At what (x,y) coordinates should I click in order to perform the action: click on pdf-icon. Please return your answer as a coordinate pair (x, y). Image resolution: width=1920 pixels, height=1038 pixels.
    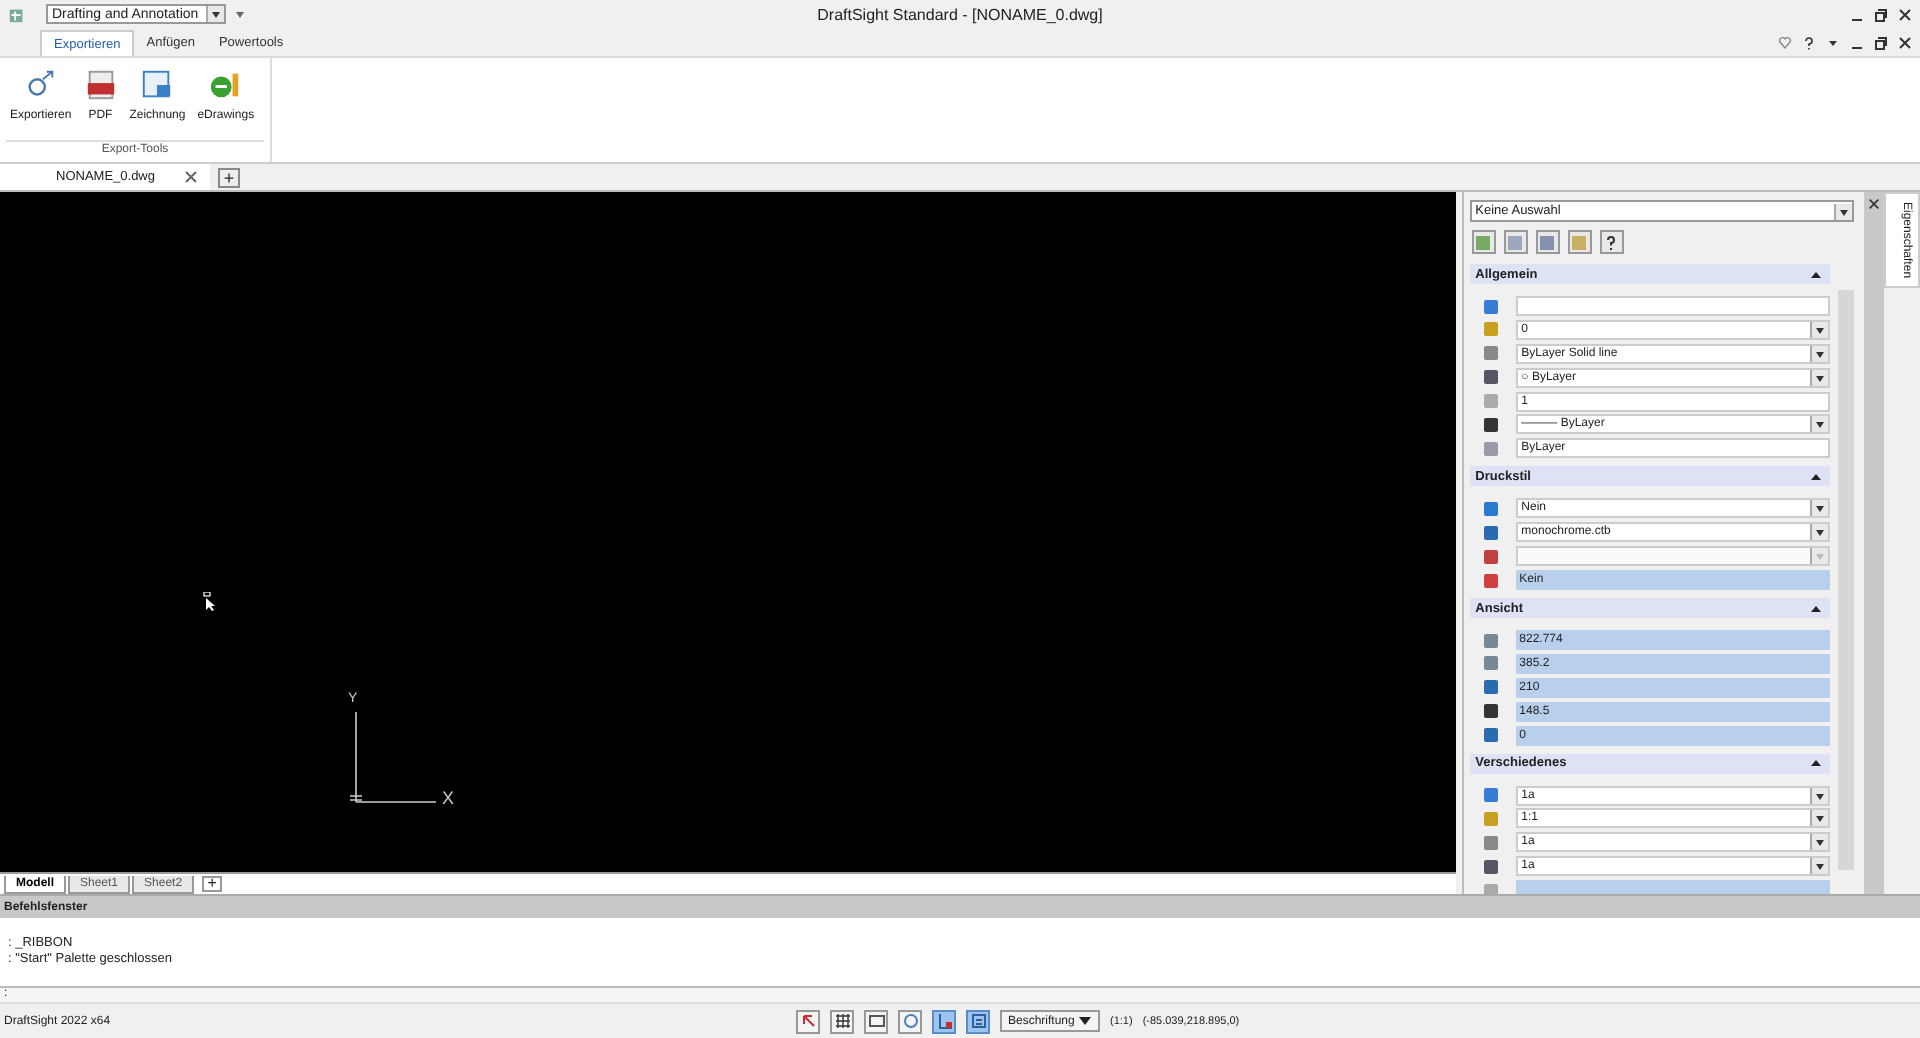
    Looking at the image, I should click on (100, 85).